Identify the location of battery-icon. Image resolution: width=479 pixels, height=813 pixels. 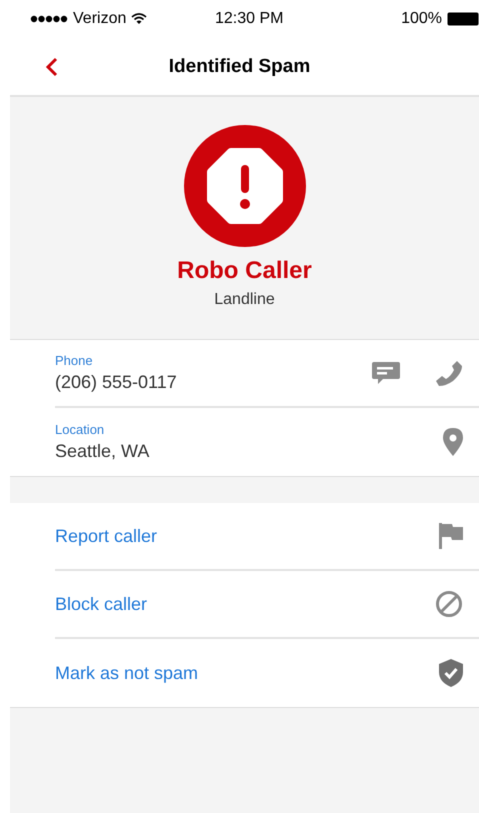
(463, 19).